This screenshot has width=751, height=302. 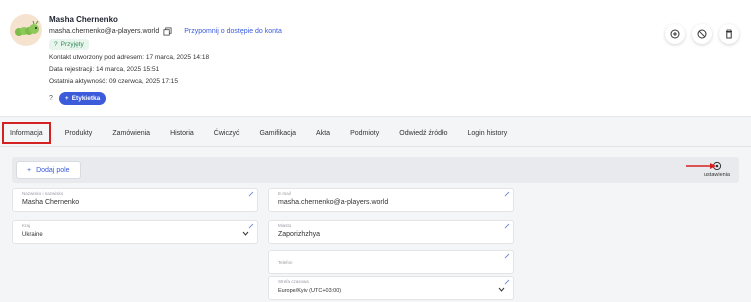 What do you see at coordinates (285, 262) in the screenshot?
I see `phone-field-label: Telefon` at bounding box center [285, 262].